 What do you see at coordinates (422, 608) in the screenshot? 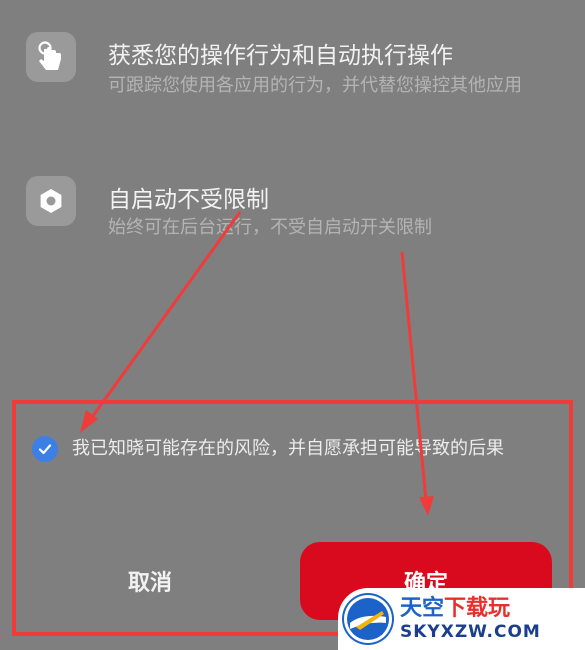
I see `watermark-name-part1: 天空` at bounding box center [422, 608].